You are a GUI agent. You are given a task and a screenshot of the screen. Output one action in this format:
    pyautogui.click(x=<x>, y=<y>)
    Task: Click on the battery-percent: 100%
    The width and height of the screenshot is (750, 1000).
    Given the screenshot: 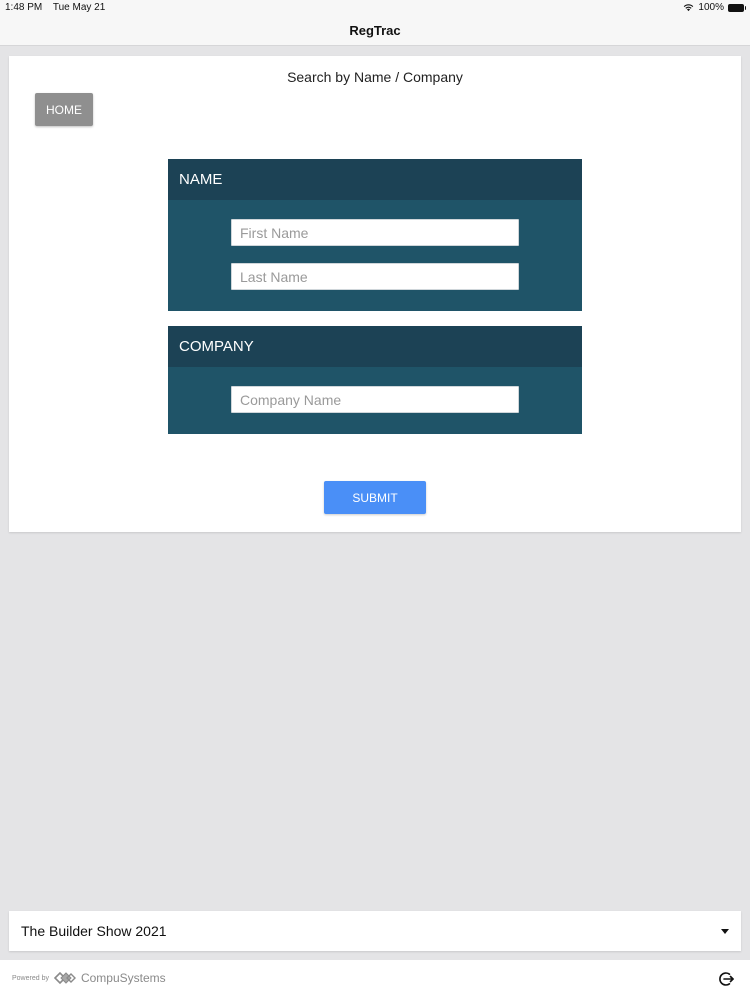 What is the action you would take?
    pyautogui.click(x=711, y=7)
    